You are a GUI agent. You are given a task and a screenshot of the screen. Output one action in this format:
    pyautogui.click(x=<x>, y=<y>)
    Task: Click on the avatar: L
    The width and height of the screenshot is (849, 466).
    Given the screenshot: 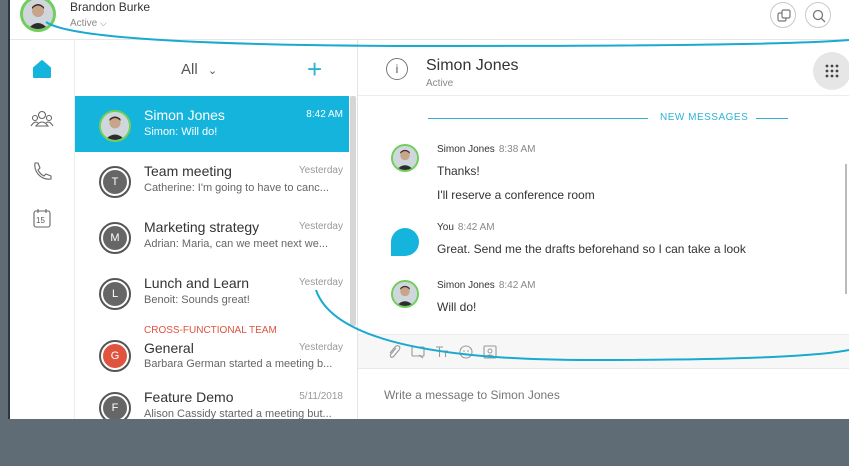 What is the action you would take?
    pyautogui.click(x=115, y=294)
    